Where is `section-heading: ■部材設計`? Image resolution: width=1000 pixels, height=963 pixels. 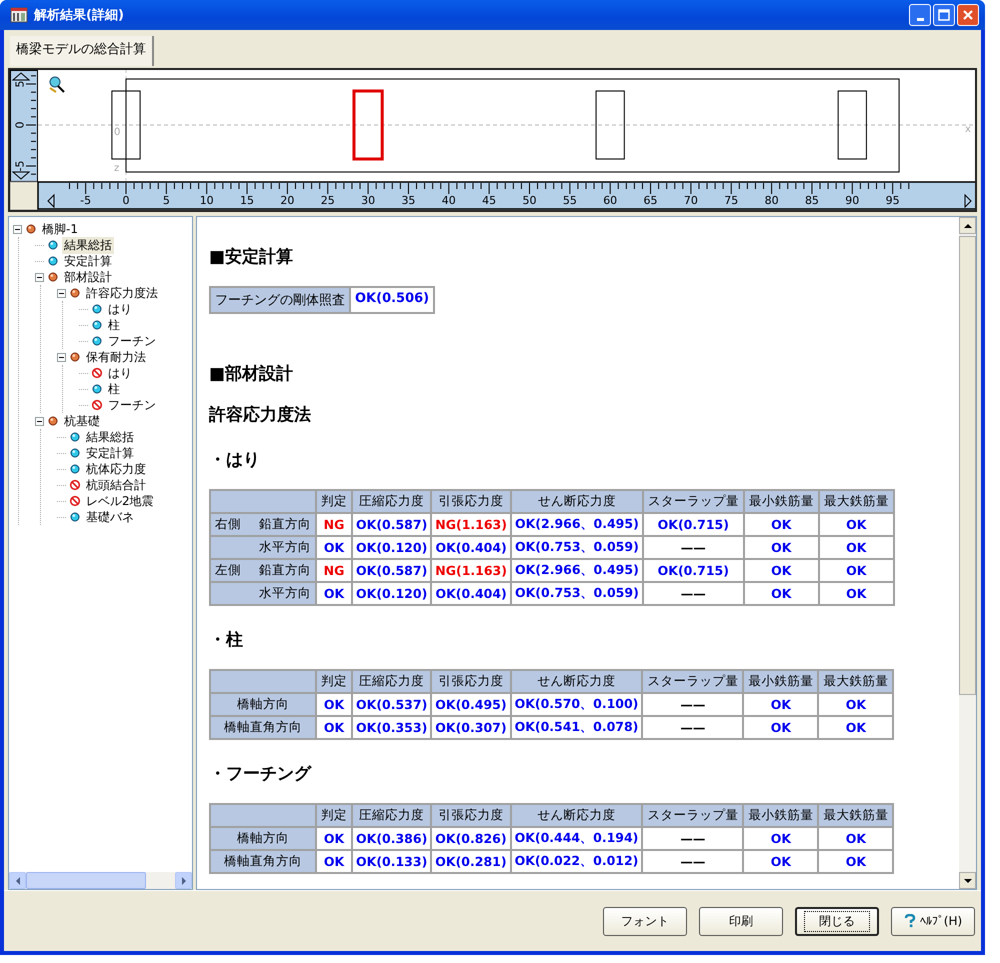
section-heading: ■部材設計 is located at coordinates (251, 374).